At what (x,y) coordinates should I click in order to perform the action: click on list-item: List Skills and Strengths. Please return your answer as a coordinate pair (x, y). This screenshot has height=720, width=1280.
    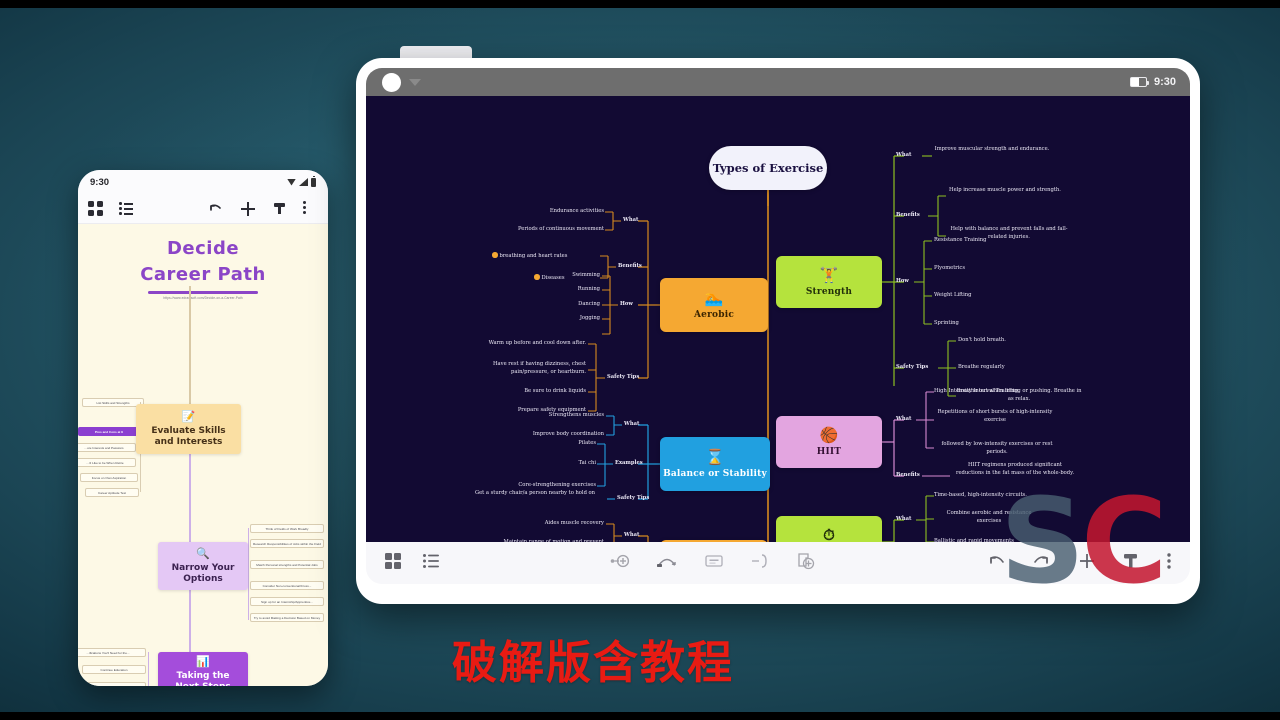
    Looking at the image, I should click on (113, 403).